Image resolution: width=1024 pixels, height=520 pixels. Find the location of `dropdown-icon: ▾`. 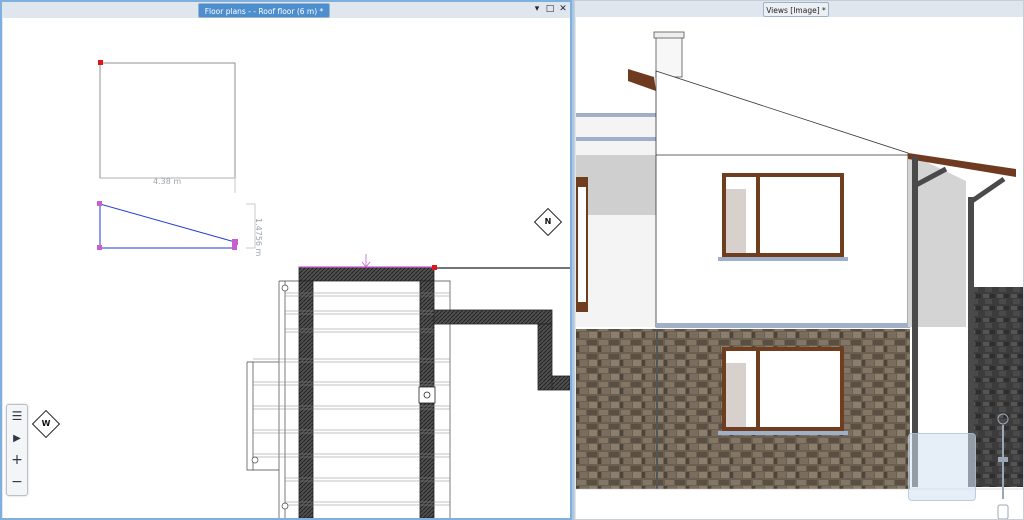

dropdown-icon: ▾ is located at coordinates (537, 9).